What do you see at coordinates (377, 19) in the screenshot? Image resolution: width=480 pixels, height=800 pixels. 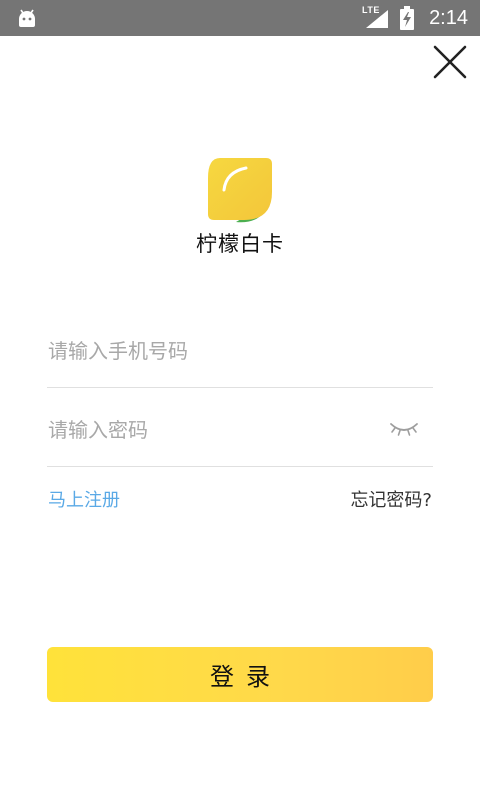 I see `signal-icon` at bounding box center [377, 19].